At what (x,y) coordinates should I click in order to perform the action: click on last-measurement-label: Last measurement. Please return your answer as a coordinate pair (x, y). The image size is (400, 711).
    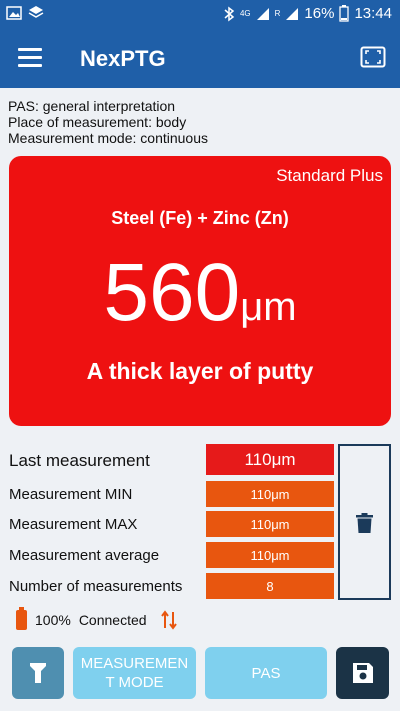
    Looking at the image, I should click on (79, 460).